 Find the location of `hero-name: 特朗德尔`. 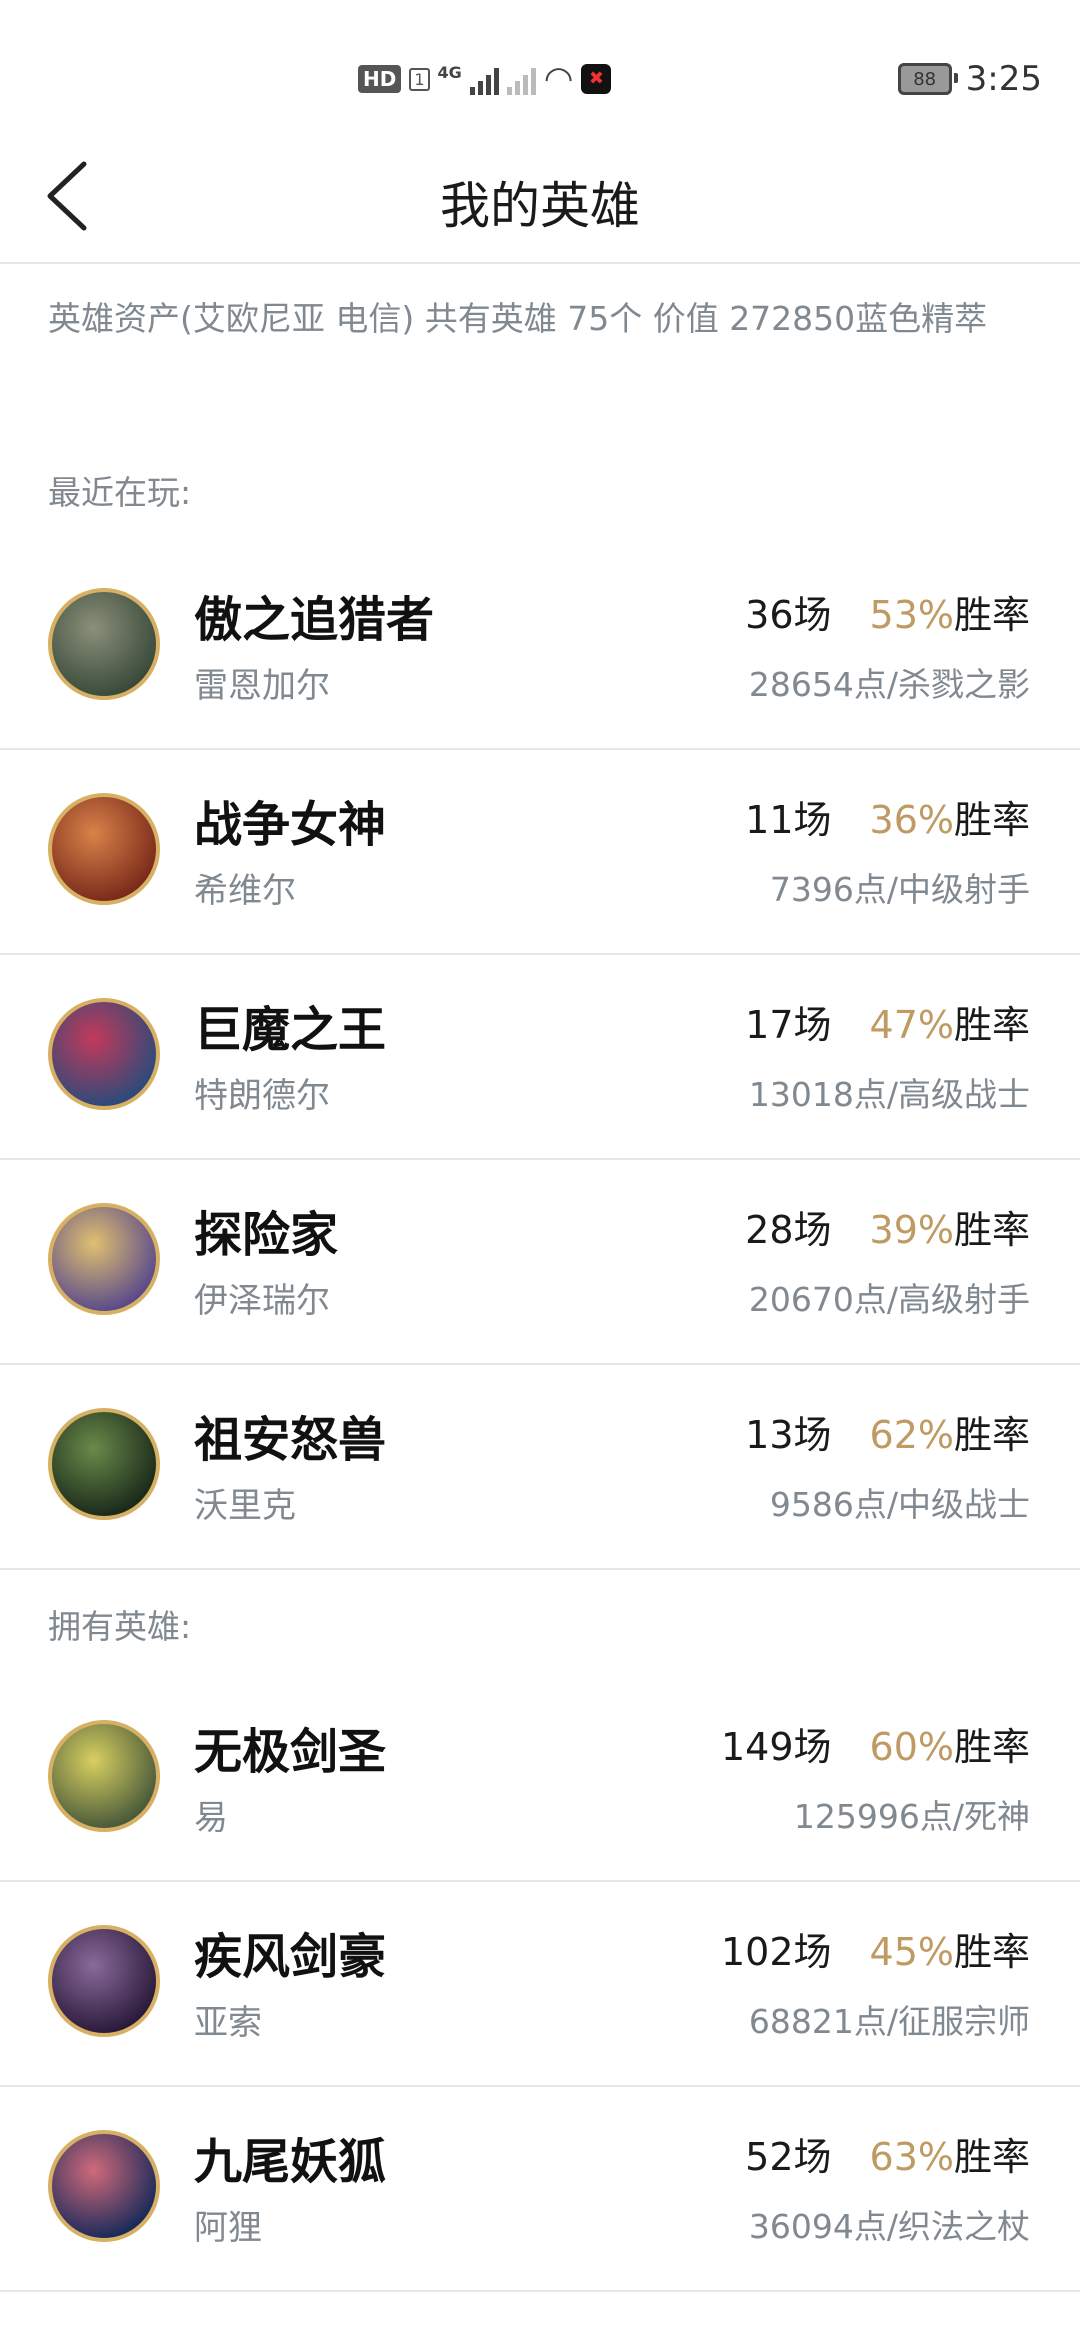

hero-name: 特朗德尔 is located at coordinates (262, 1096).